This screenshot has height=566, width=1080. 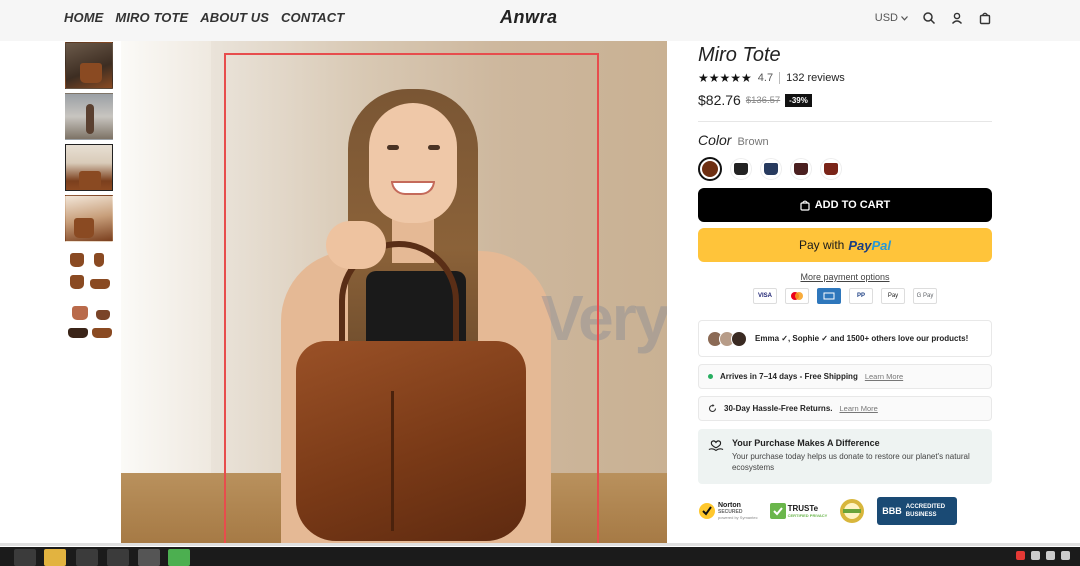 I want to click on amex-icon, so click(x=829, y=296).